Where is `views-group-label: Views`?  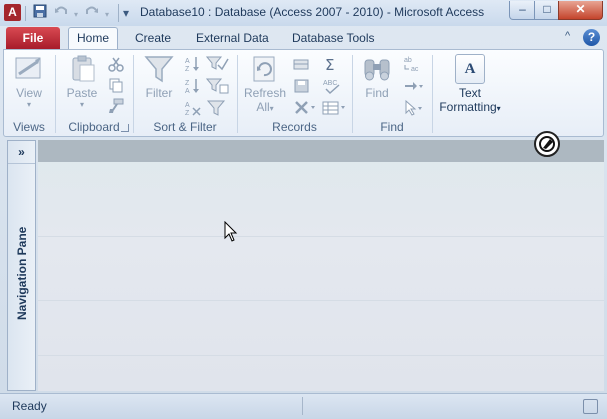
views-group-label: Views is located at coordinates (29, 127).